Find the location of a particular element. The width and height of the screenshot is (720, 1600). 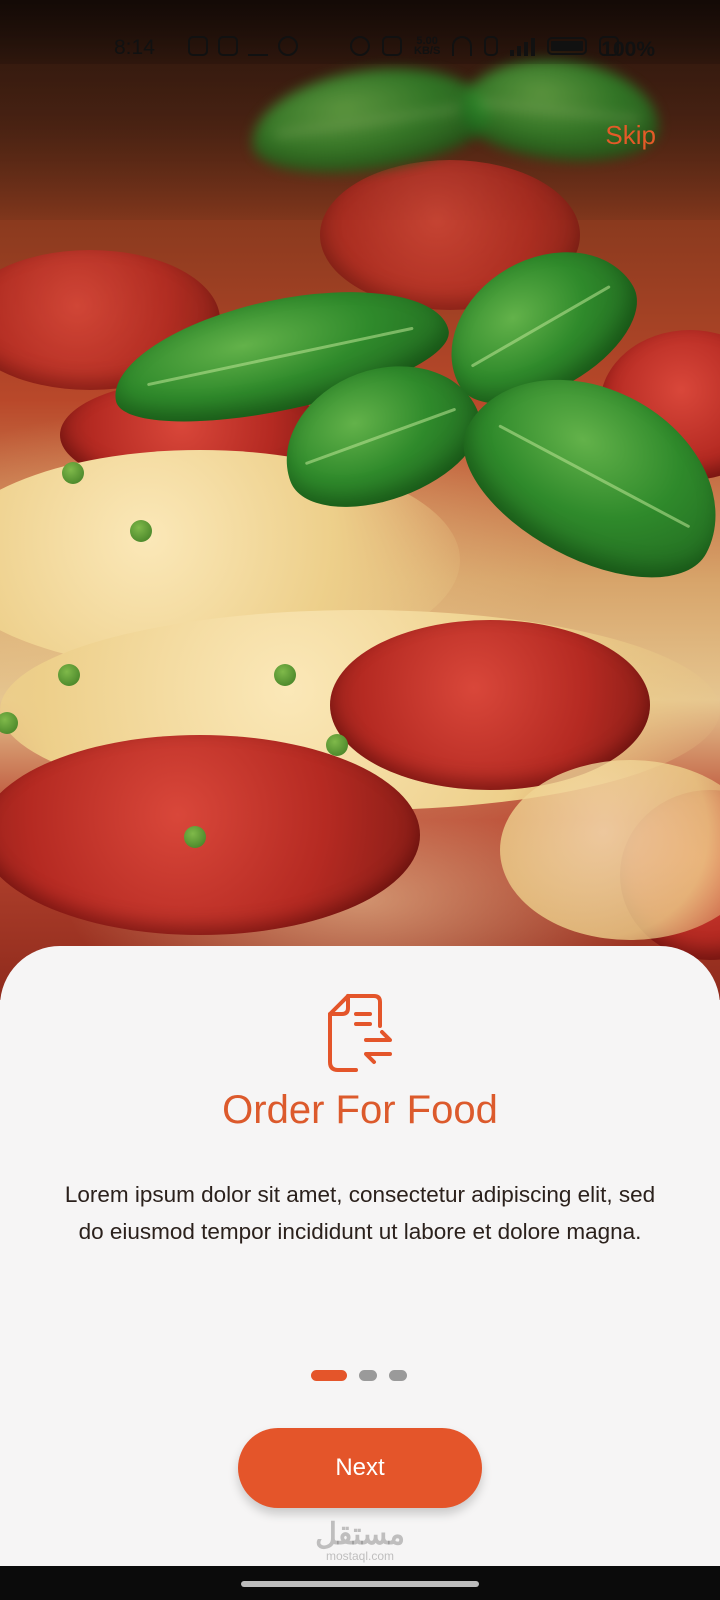

network-speed: 5.00 KB/S is located at coordinates (427, 46).